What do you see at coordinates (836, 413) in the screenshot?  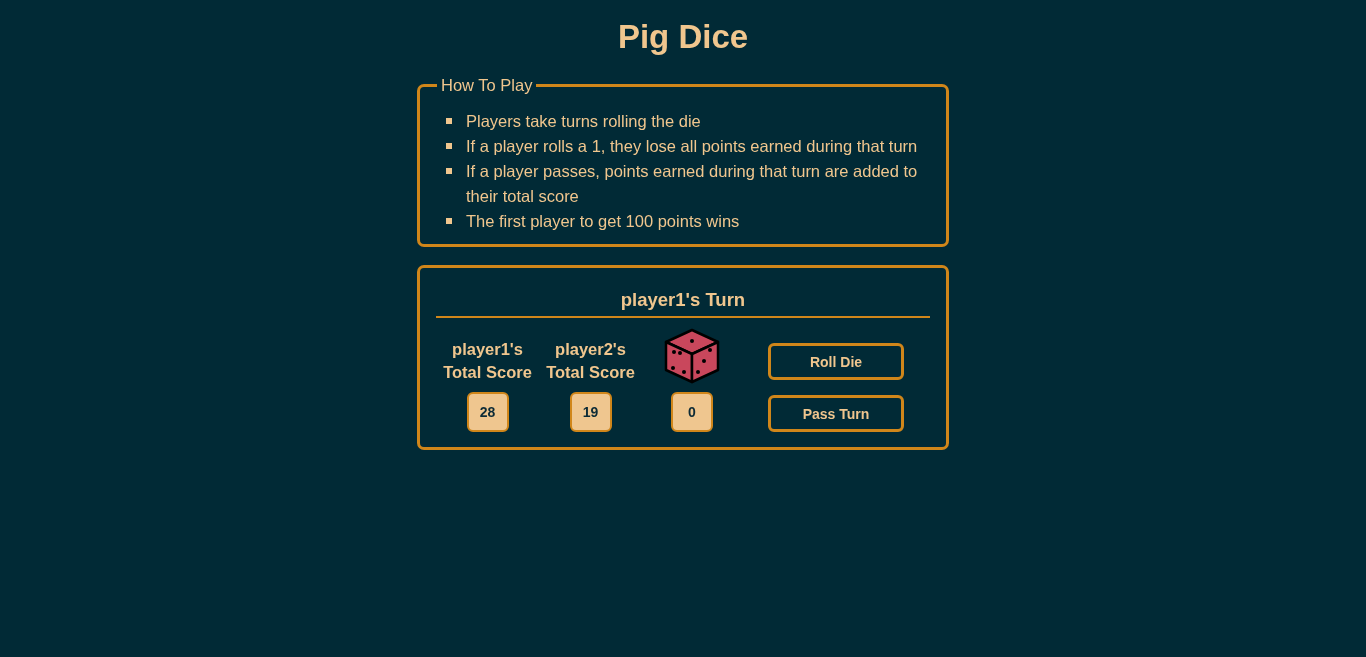 I see `game-button: Pass Turn` at bounding box center [836, 413].